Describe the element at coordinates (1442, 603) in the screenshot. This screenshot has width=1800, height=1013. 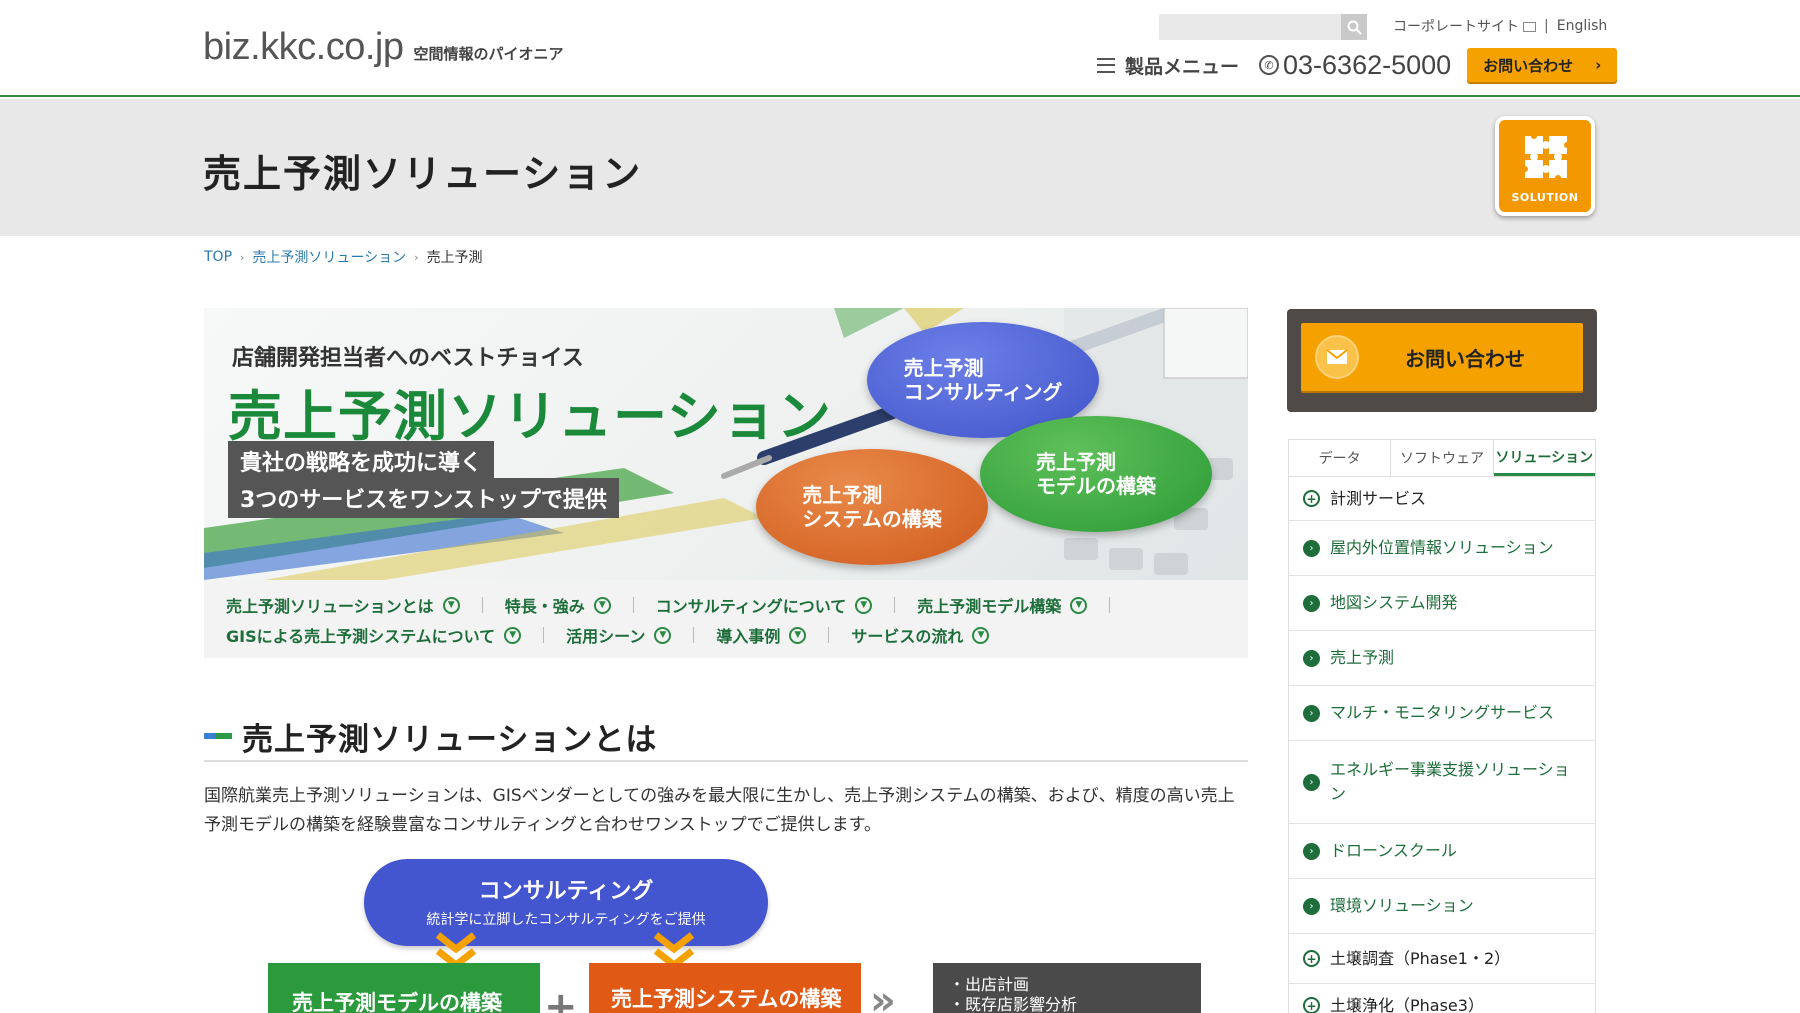
I see `sidebar-item-map-system: › 地図システム開発` at that location.